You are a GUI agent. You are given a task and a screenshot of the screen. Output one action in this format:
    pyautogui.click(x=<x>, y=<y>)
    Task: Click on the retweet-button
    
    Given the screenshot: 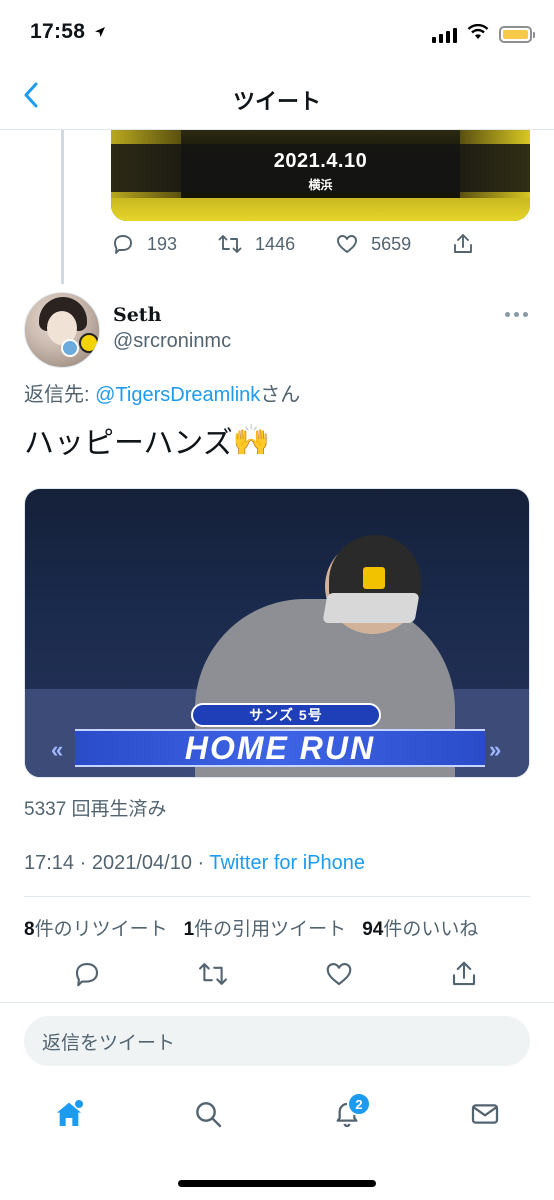 What is the action you would take?
    pyautogui.click(x=213, y=976)
    